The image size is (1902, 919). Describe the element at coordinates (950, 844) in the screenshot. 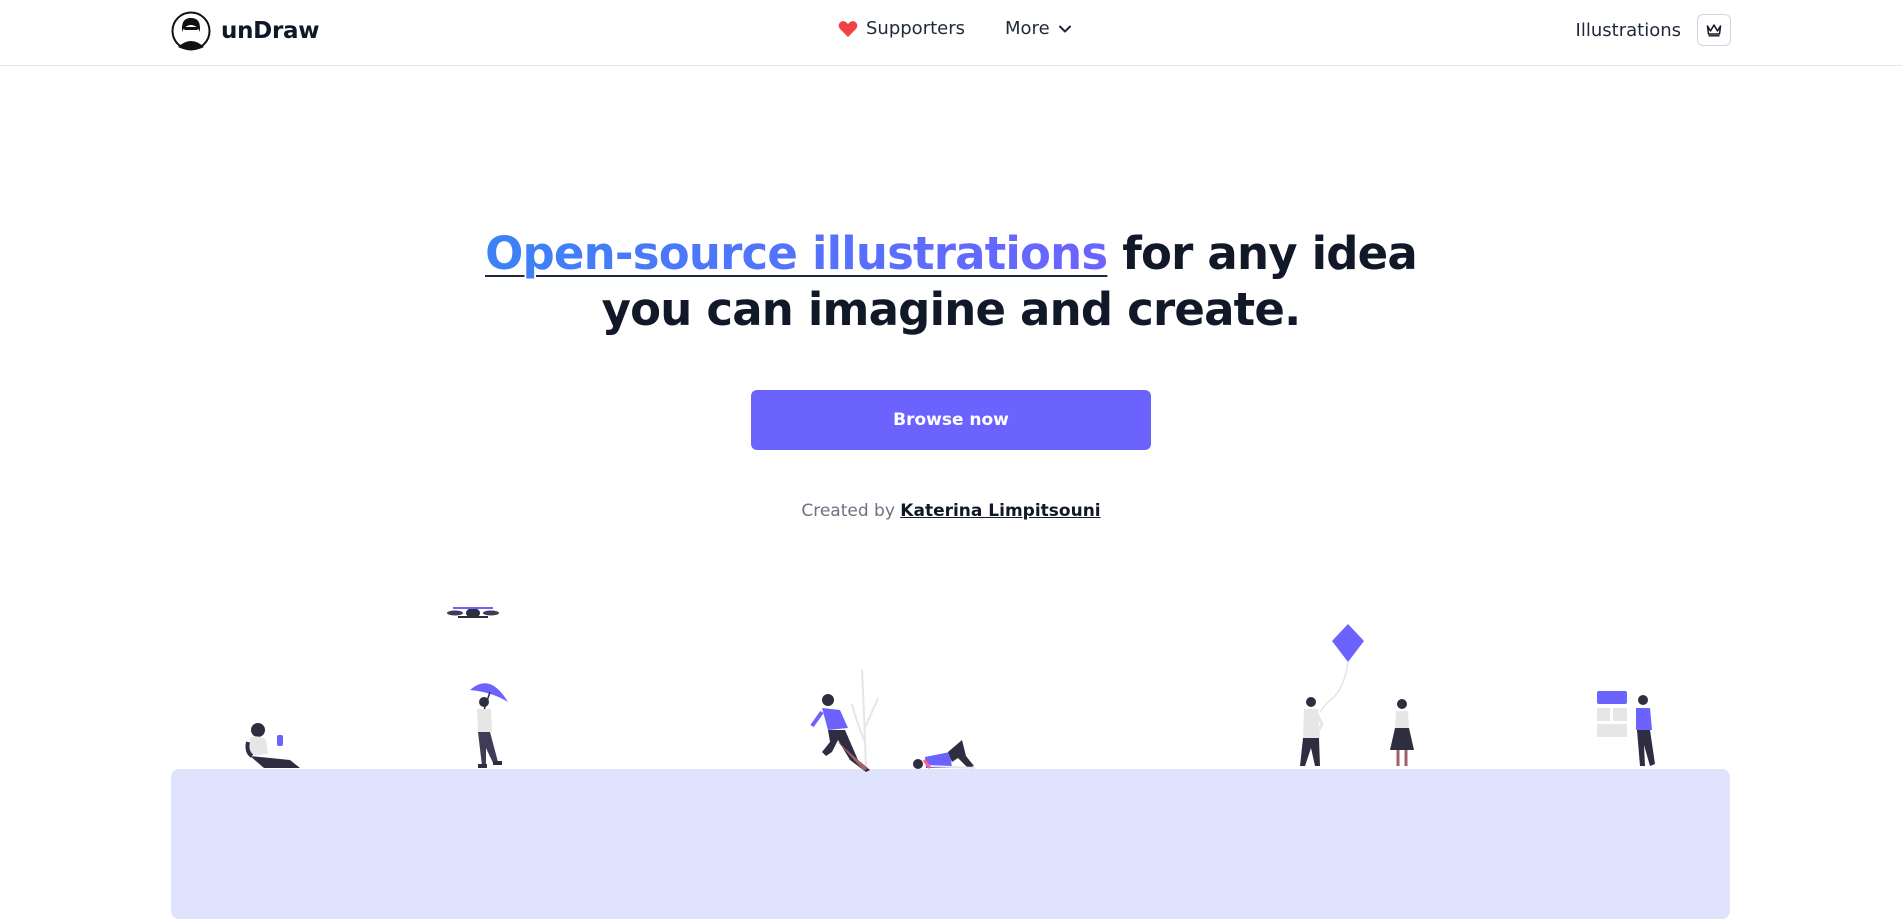

I see `showcase-panel` at that location.